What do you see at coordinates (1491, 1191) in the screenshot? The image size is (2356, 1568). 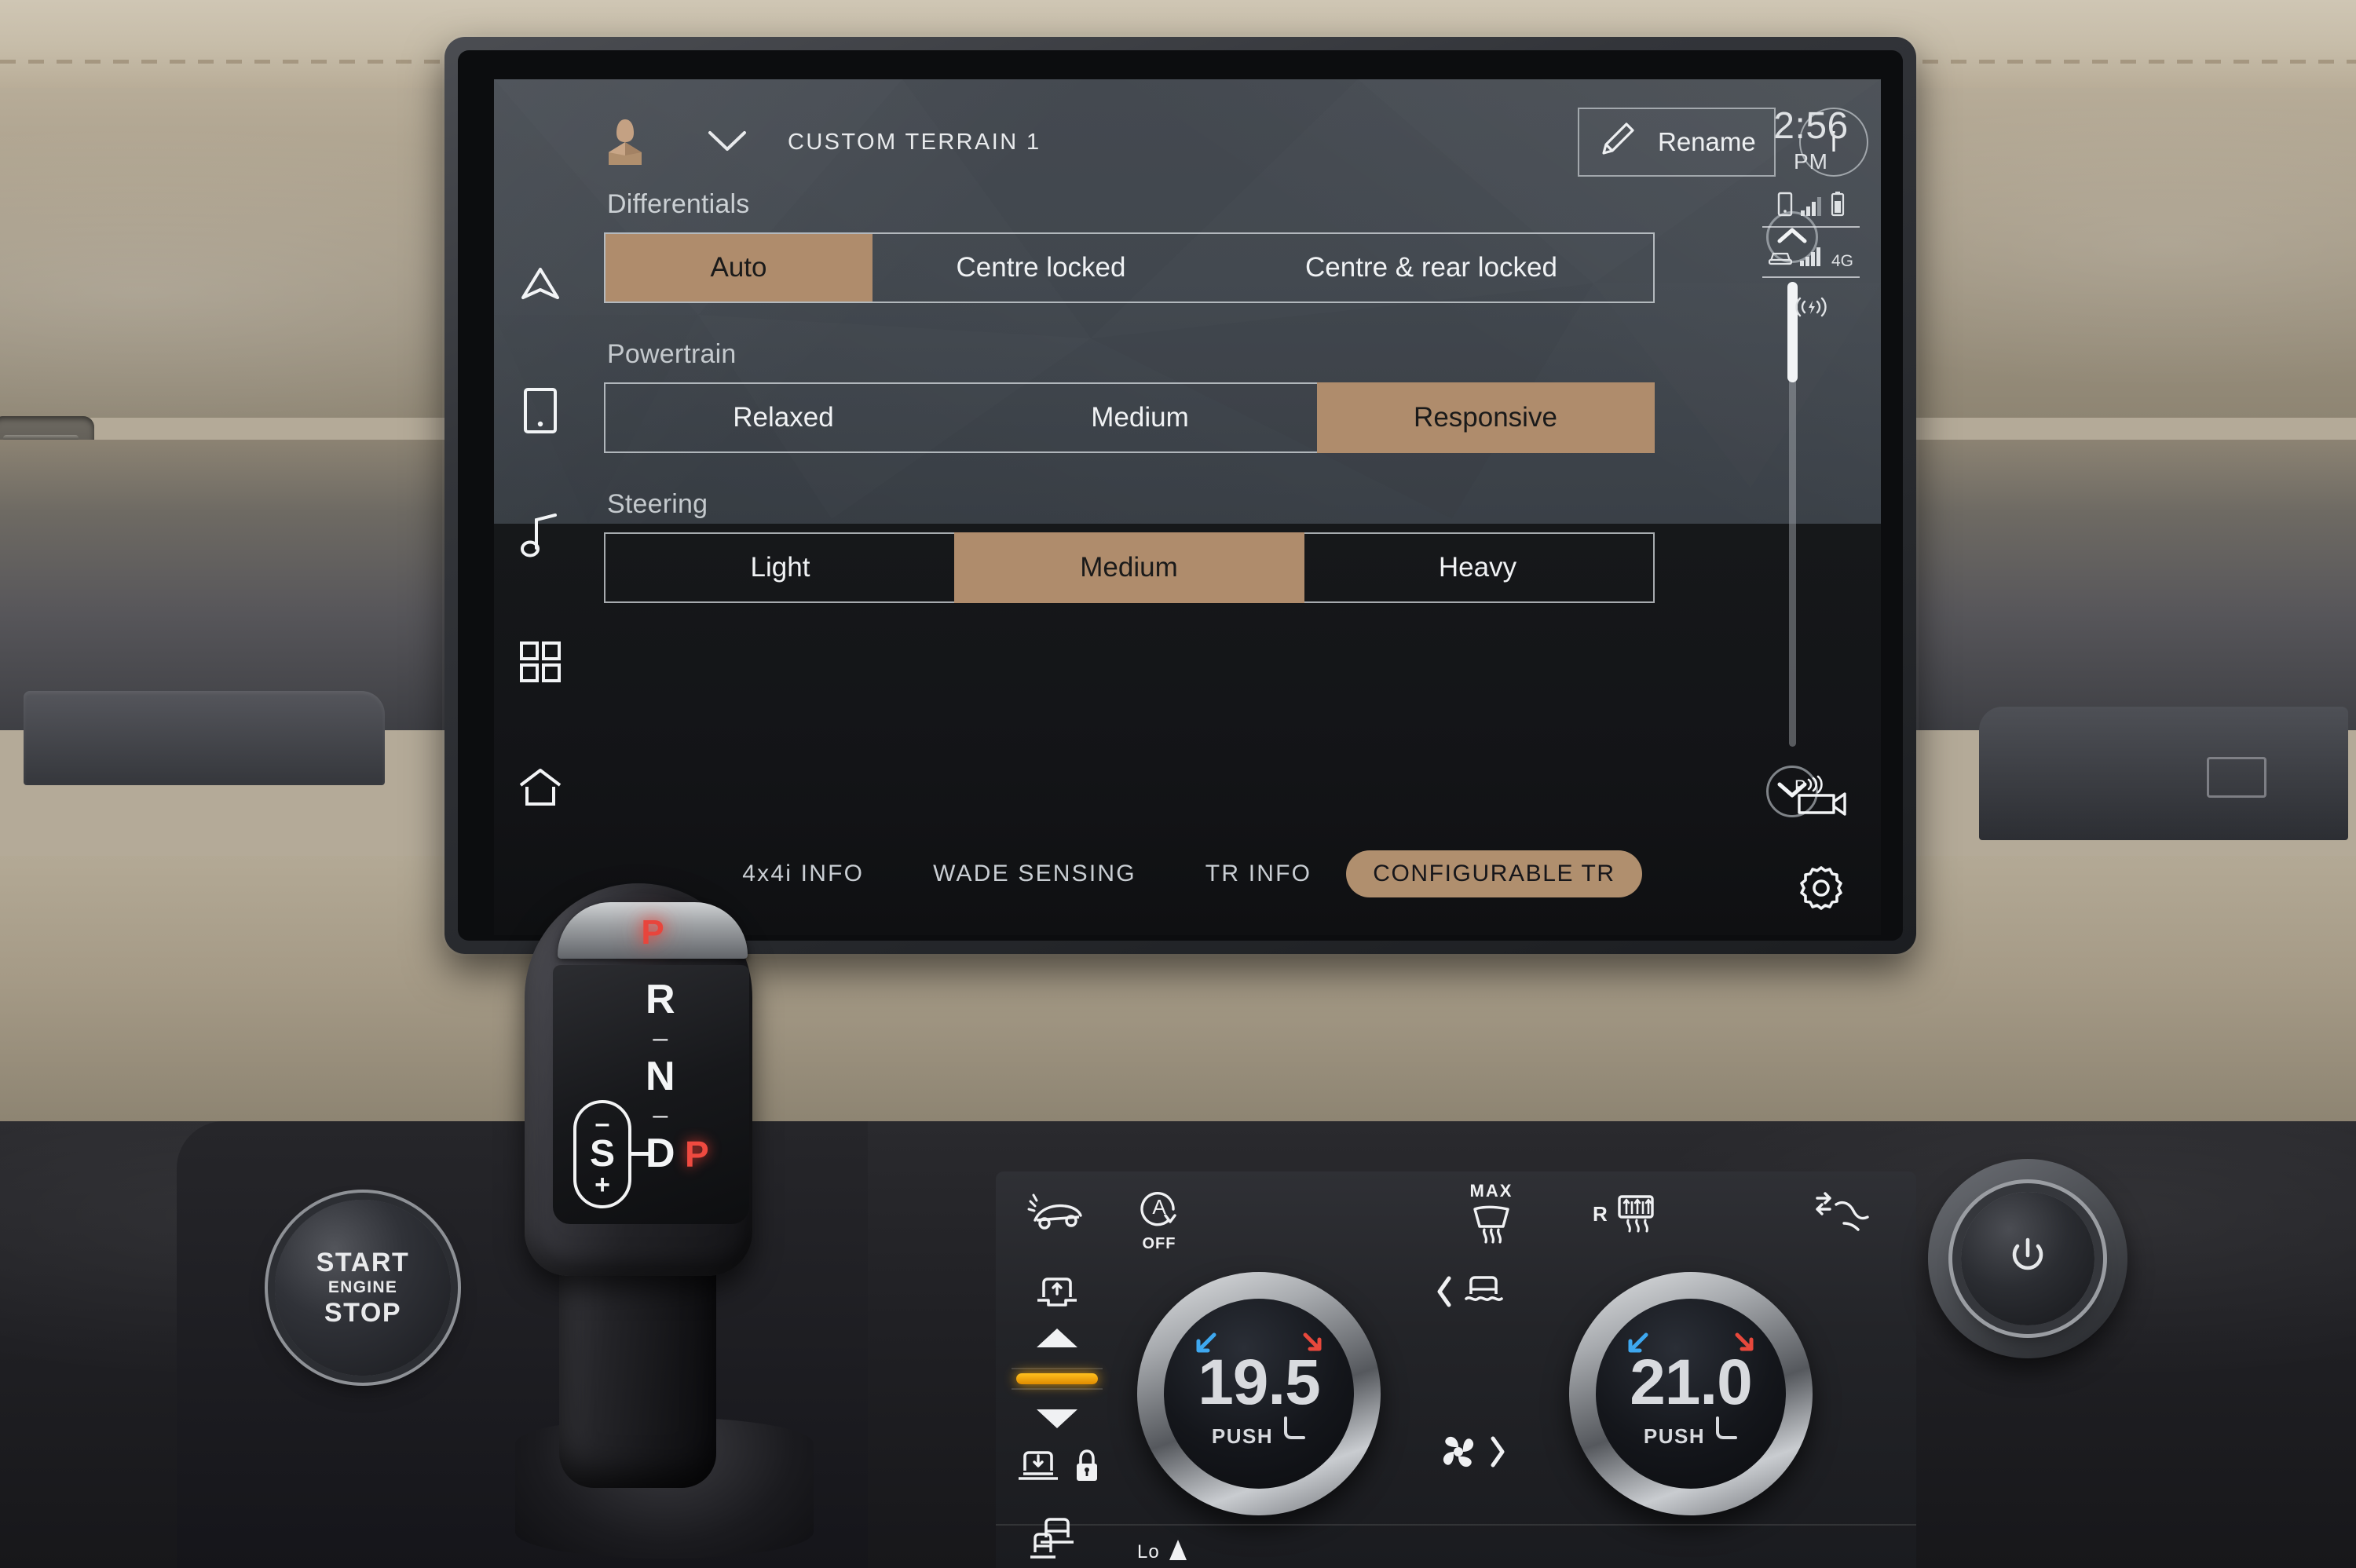 I see `max-defrost-label: MAX` at bounding box center [1491, 1191].